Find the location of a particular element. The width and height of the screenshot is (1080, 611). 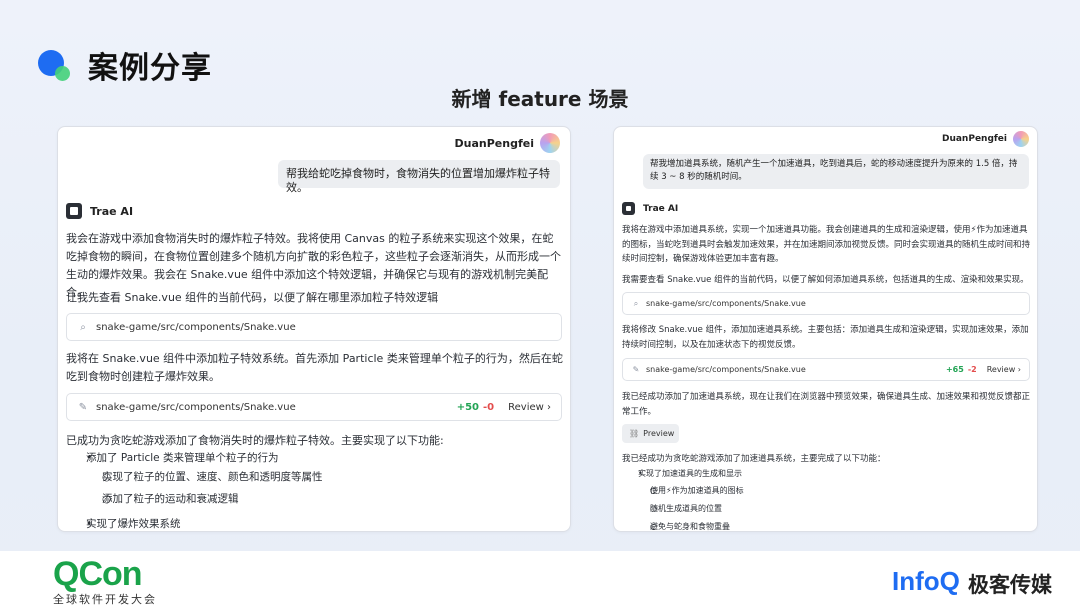

user-message-bubble: 帮我给蛇吃掉食物时，食物消失的位置增加爆炸粒子特效。 is located at coordinates (419, 177).